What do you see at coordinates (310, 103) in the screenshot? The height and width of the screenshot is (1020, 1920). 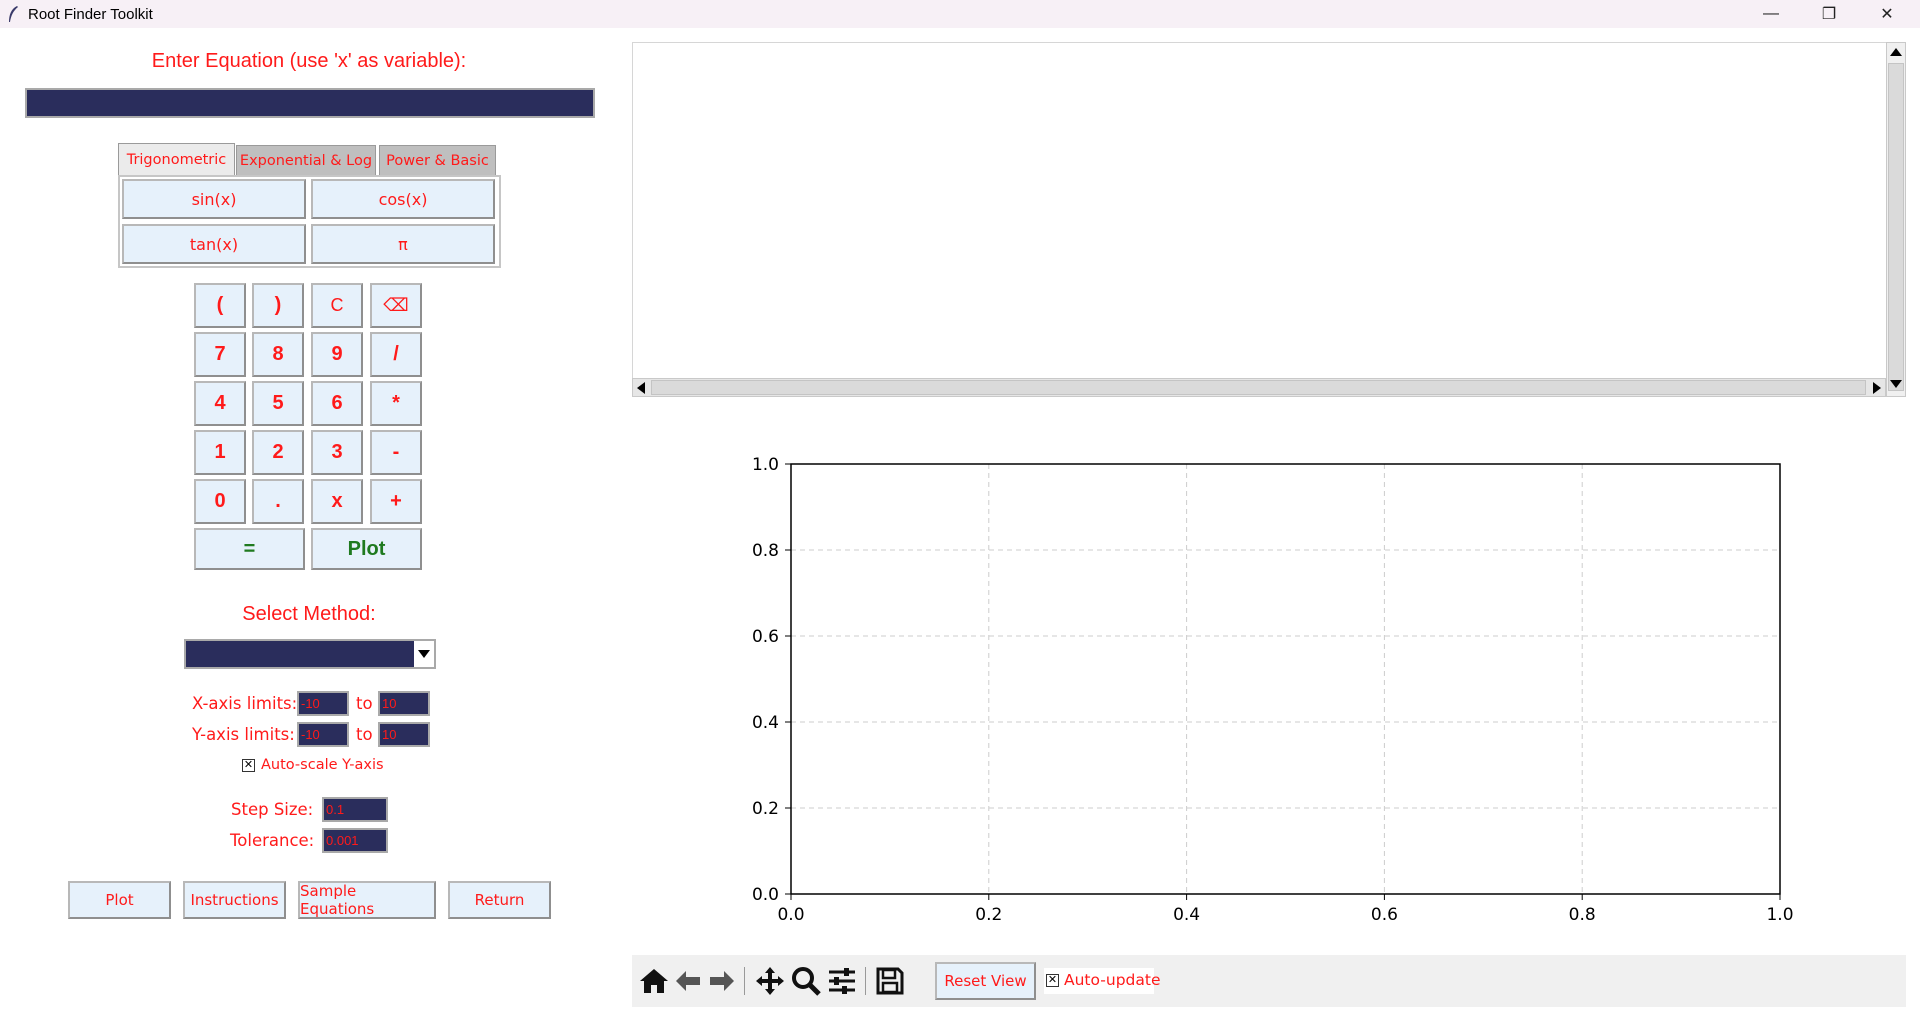 I see `equation-input` at bounding box center [310, 103].